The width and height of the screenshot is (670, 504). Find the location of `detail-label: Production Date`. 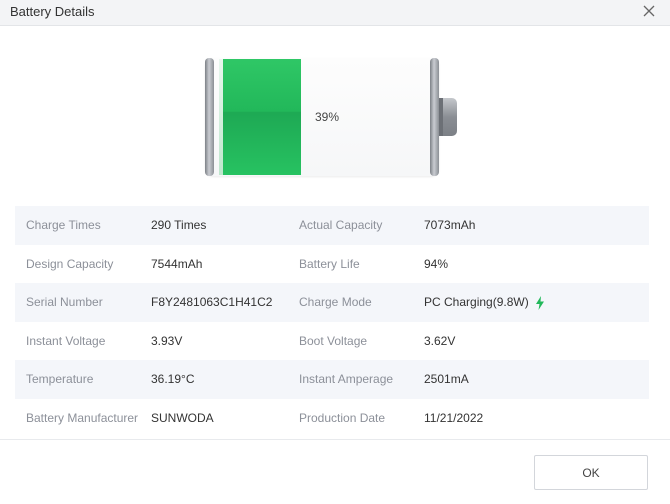

detail-label: Production Date is located at coordinates (342, 417).